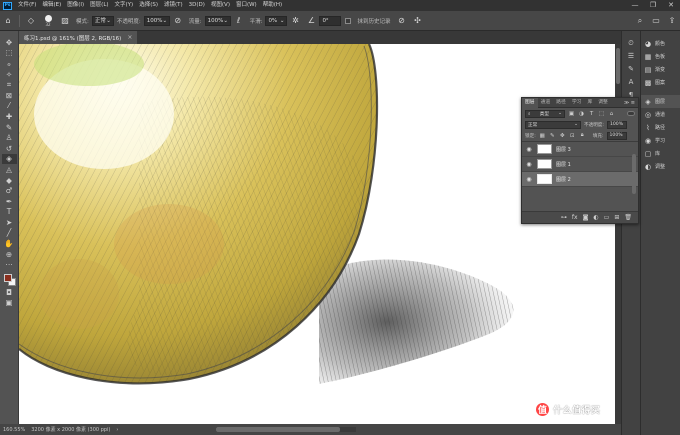  What do you see at coordinates (616, 135) in the screenshot?
I see `fill-input: 100%` at bounding box center [616, 135].